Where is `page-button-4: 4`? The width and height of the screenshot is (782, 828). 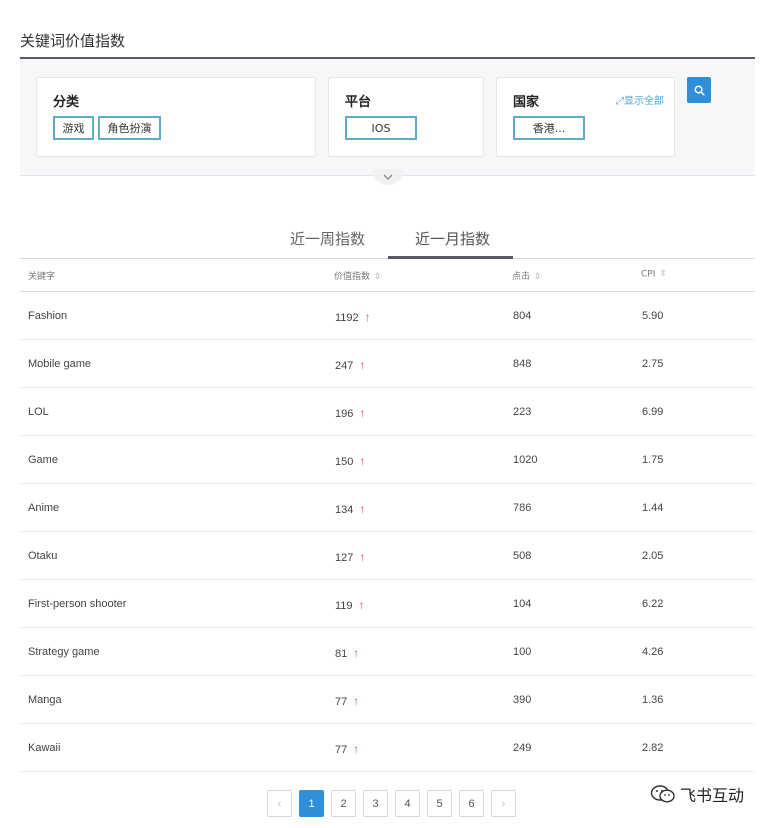 page-button-4: 4 is located at coordinates (407, 803).